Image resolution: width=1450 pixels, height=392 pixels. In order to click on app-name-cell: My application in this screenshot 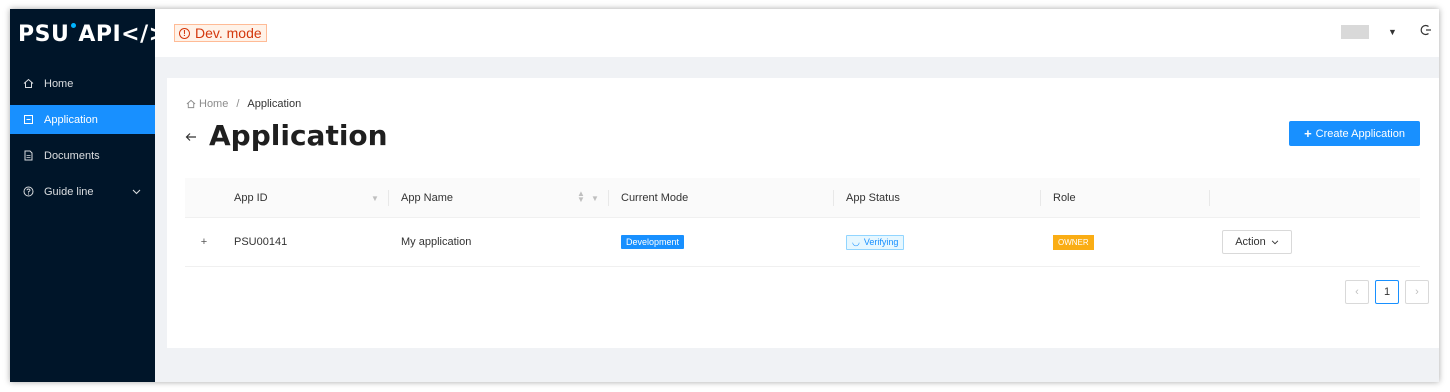, I will do `click(436, 242)`.